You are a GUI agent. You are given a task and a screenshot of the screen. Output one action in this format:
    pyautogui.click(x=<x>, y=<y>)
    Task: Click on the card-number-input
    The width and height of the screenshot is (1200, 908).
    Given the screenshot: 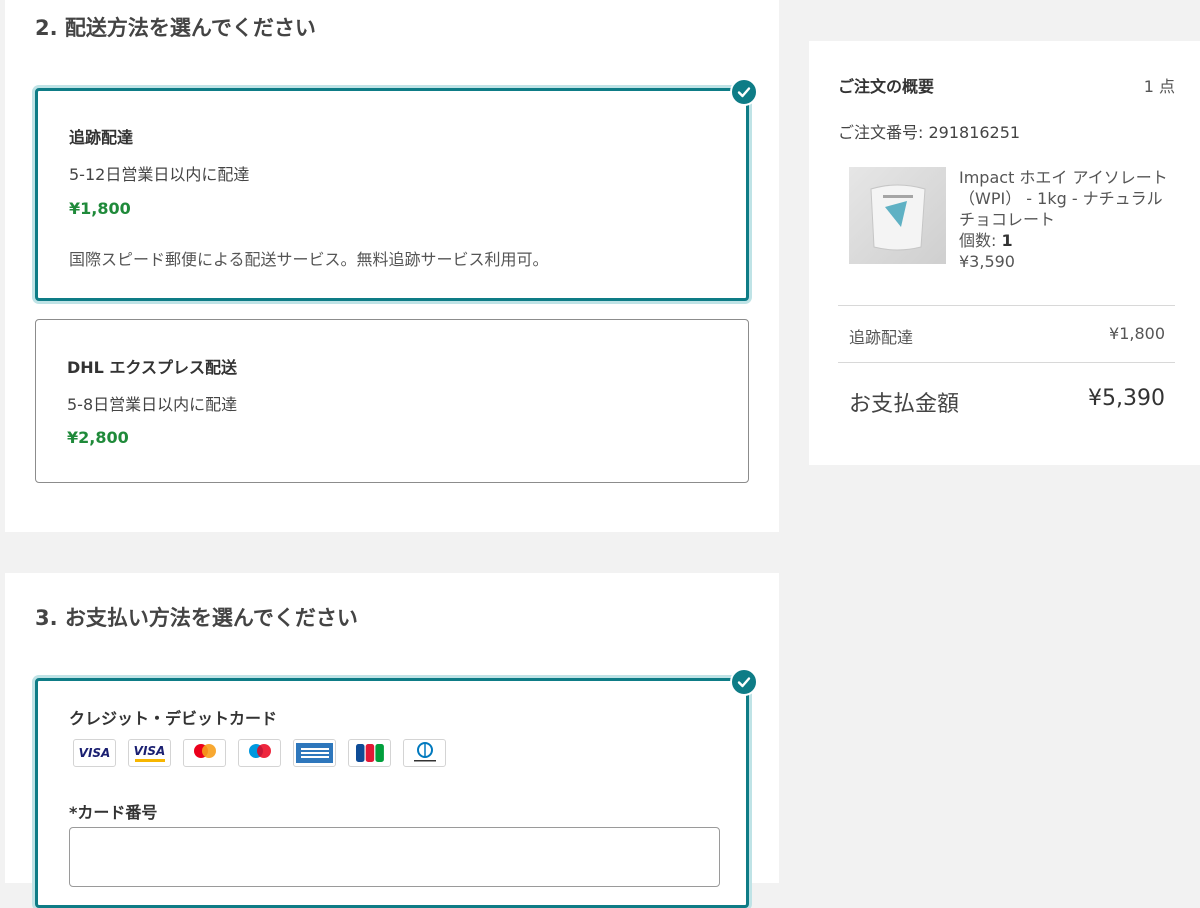 What is the action you would take?
    pyautogui.click(x=394, y=857)
    